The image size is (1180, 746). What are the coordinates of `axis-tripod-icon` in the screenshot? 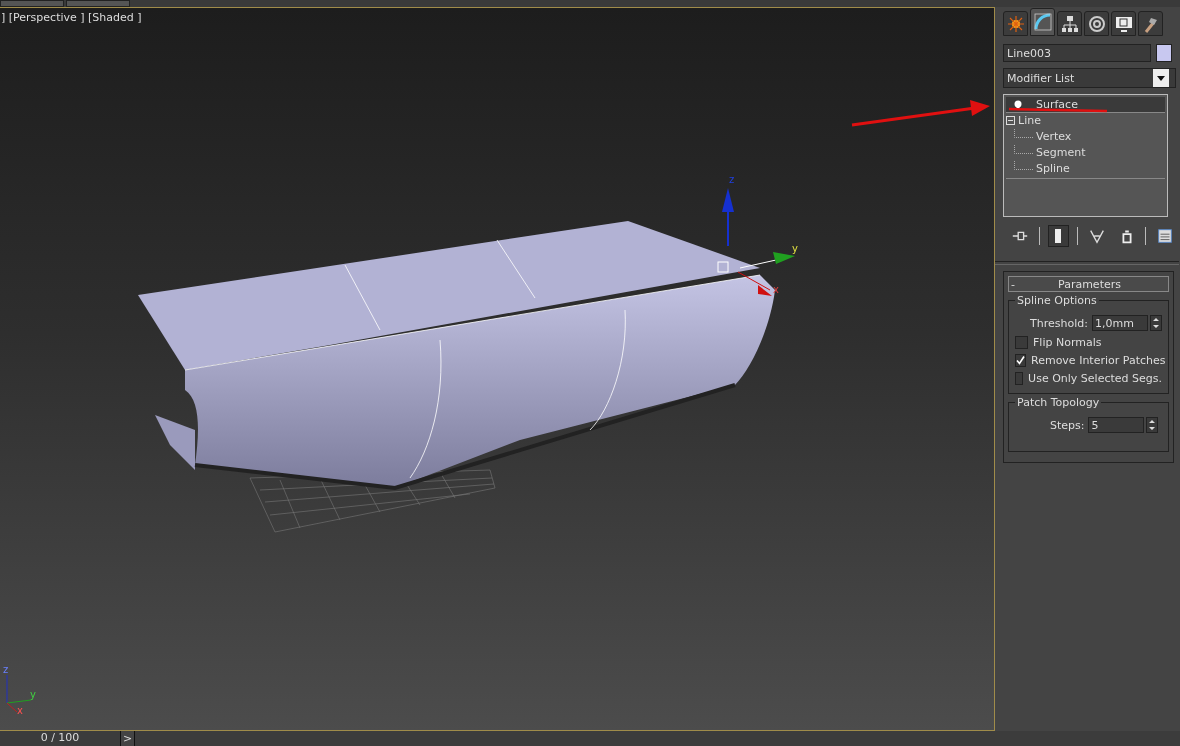 It's located at (19, 693).